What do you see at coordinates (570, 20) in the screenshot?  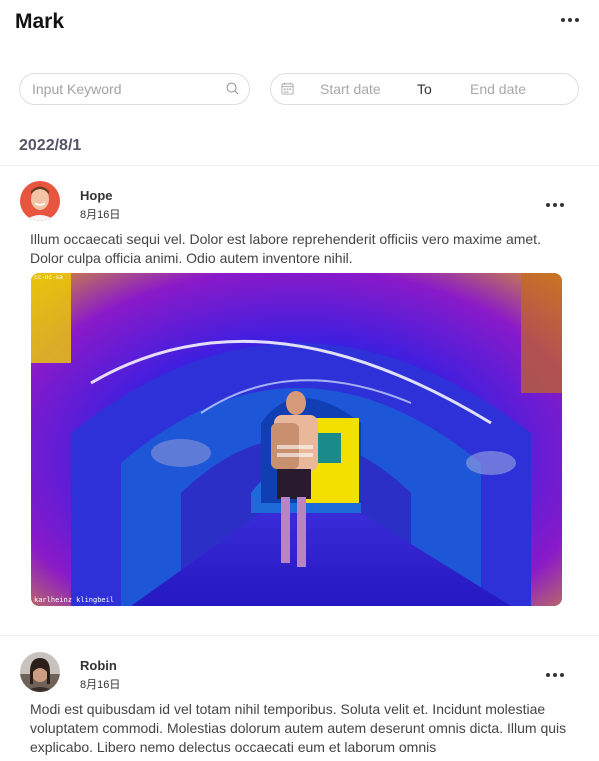 I see `more-options-icon` at bounding box center [570, 20].